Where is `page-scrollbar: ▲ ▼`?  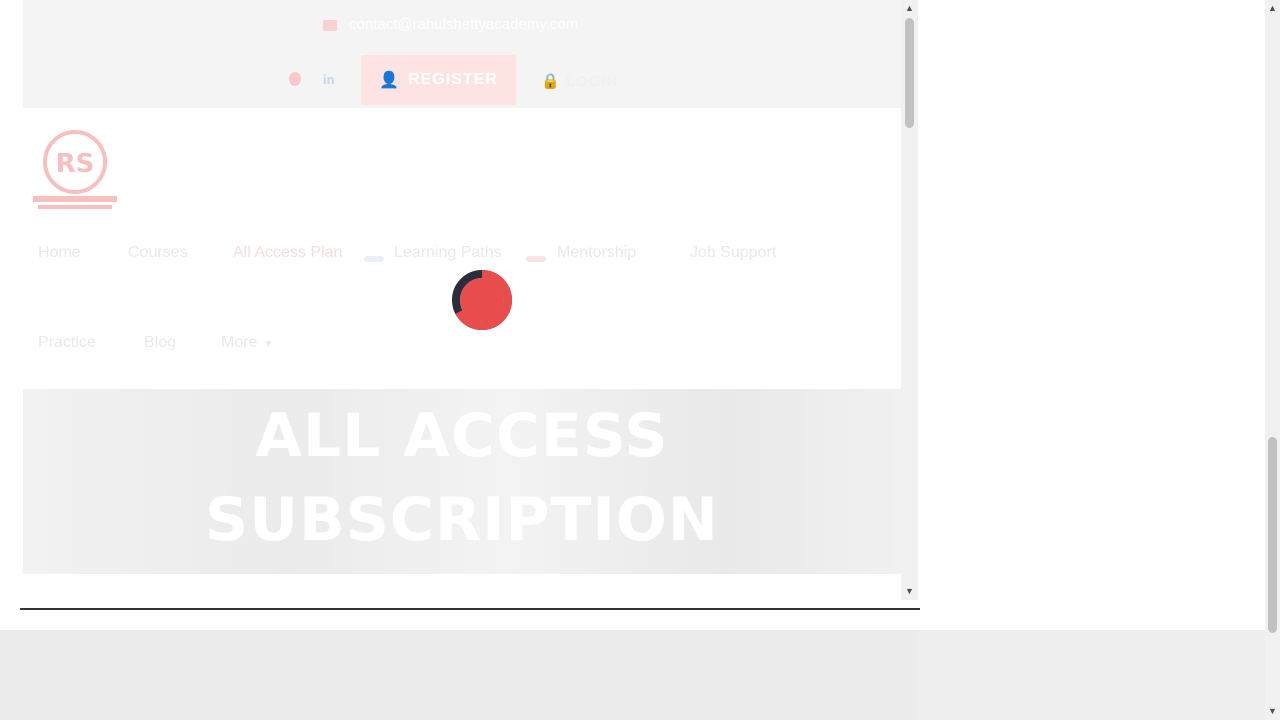 page-scrollbar: ▲ ▼ is located at coordinates (1272, 360).